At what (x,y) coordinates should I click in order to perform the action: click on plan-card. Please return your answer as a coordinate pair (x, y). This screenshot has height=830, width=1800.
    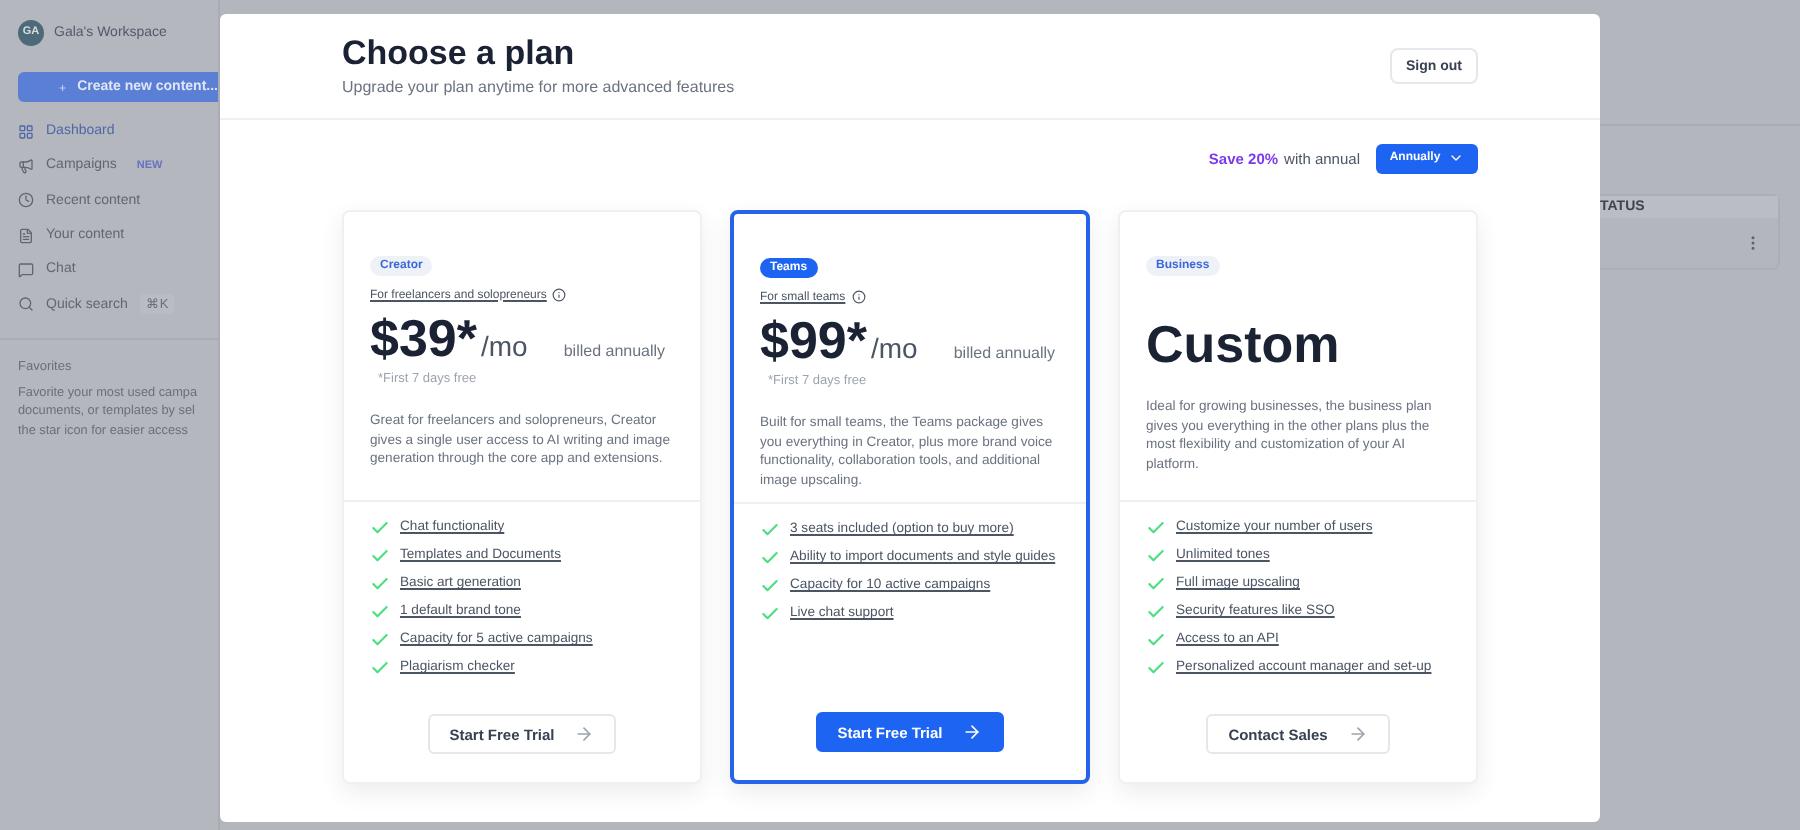
    Looking at the image, I should click on (910, 497).